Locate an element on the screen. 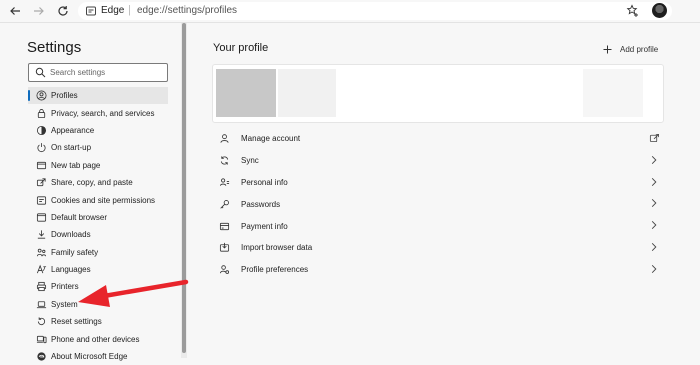 Image resolution: width=700 pixels, height=365 pixels. appearance-icon-wrap is located at coordinates (41, 130).